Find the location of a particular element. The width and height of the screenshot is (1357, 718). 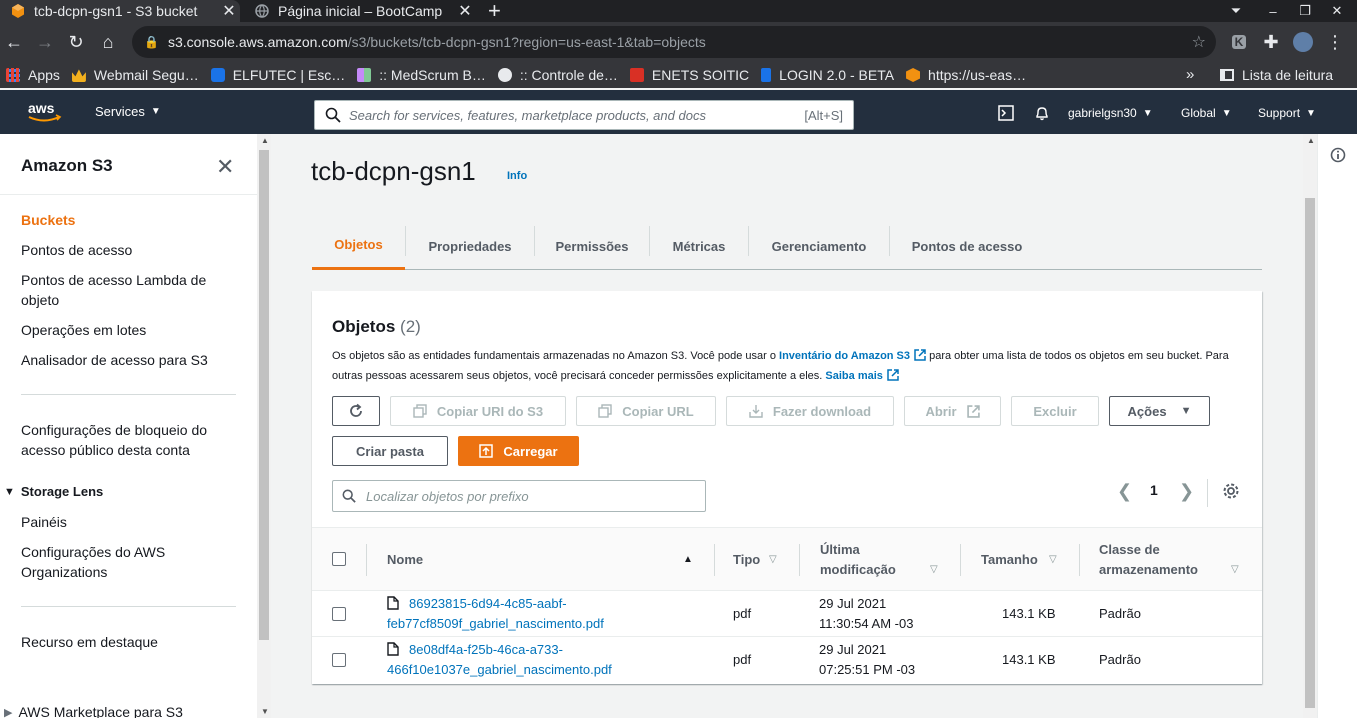

chevron-left-icon: ❮ is located at coordinates (1124, 491).